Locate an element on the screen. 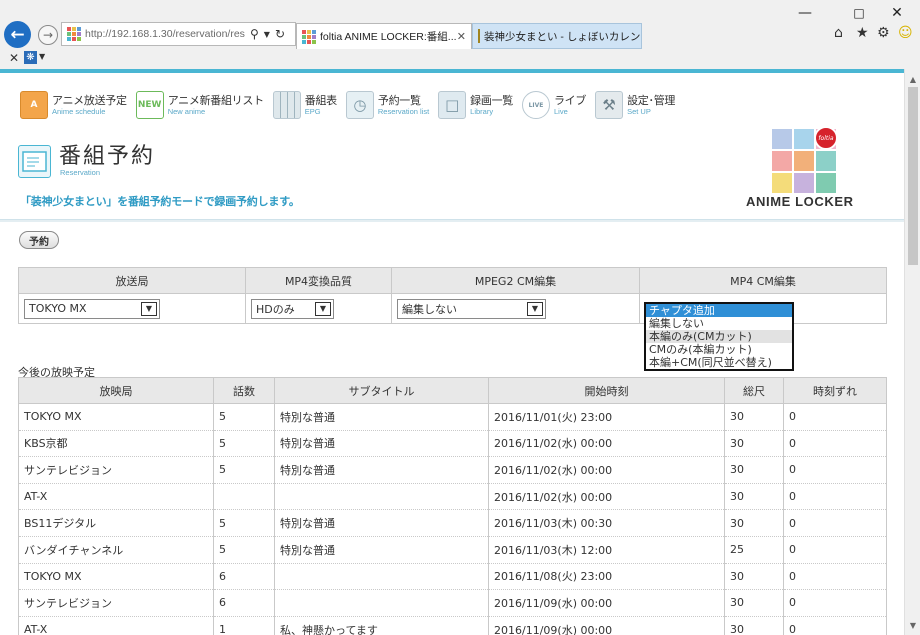 The height and width of the screenshot is (635, 920). page-title: 番組予約 is located at coordinates (107, 156).